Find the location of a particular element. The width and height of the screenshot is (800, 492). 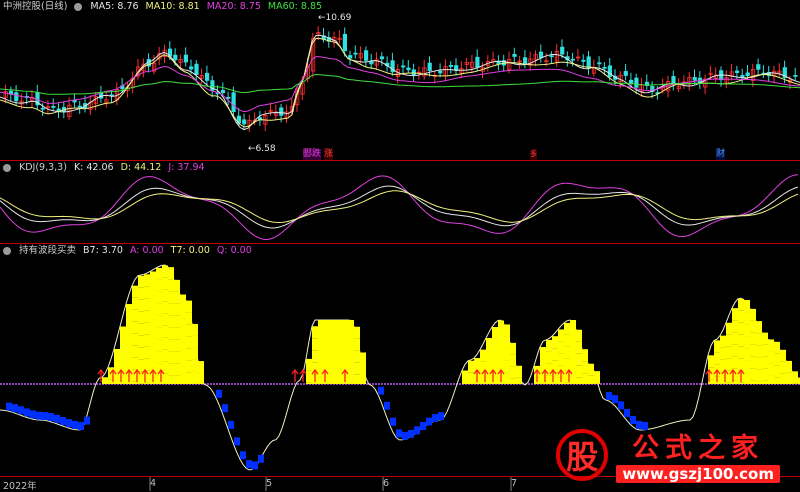

kdj-title: KDJ(9,3,3) is located at coordinates (43, 168).